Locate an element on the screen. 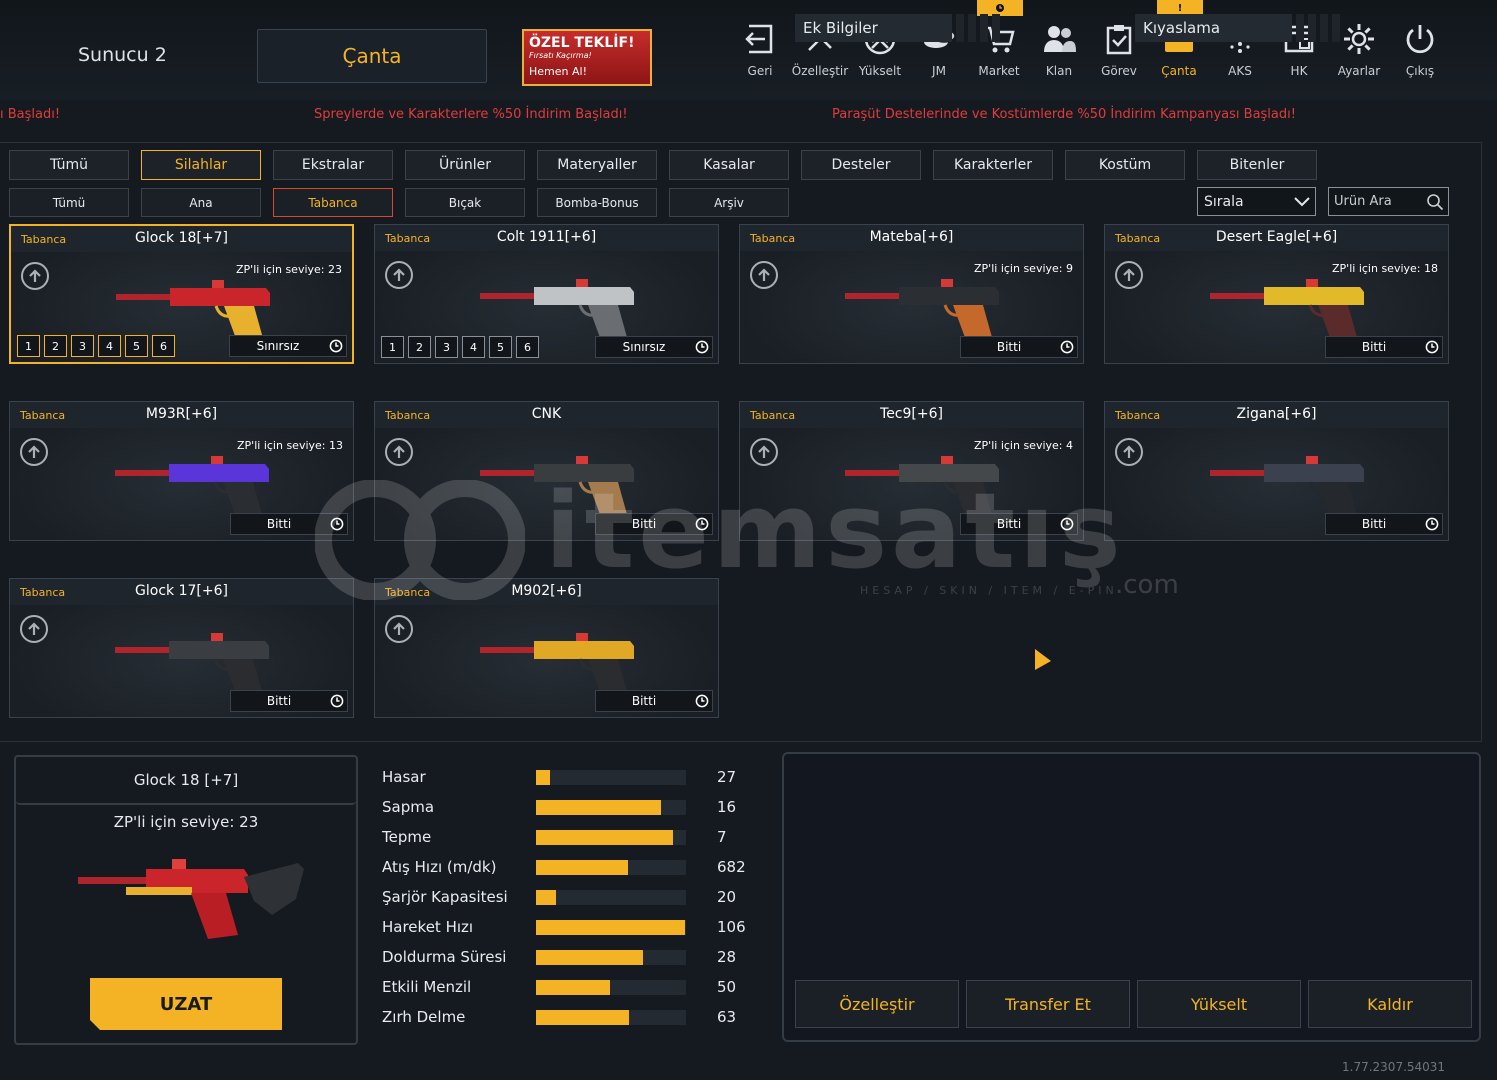  item-card: Tabanca CNK Bitti is located at coordinates (546, 471).